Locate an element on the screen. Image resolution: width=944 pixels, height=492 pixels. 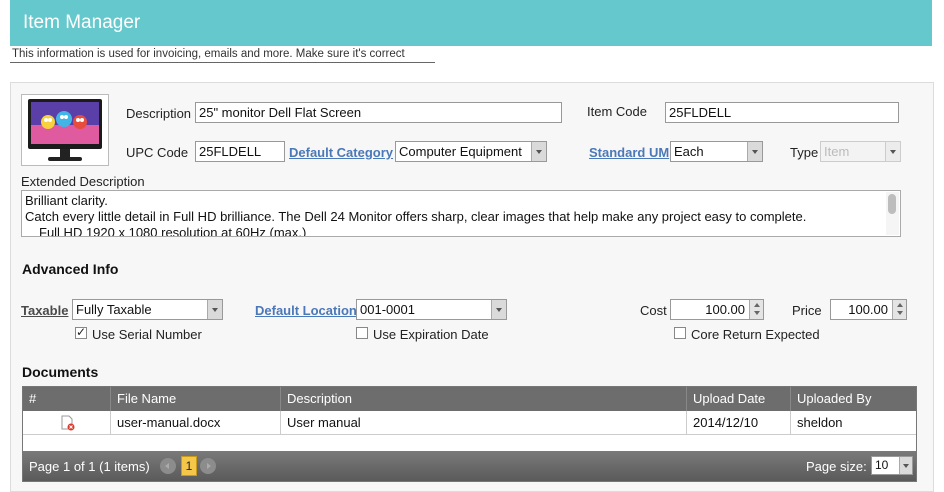
description-label: Description is located at coordinates (159, 113).